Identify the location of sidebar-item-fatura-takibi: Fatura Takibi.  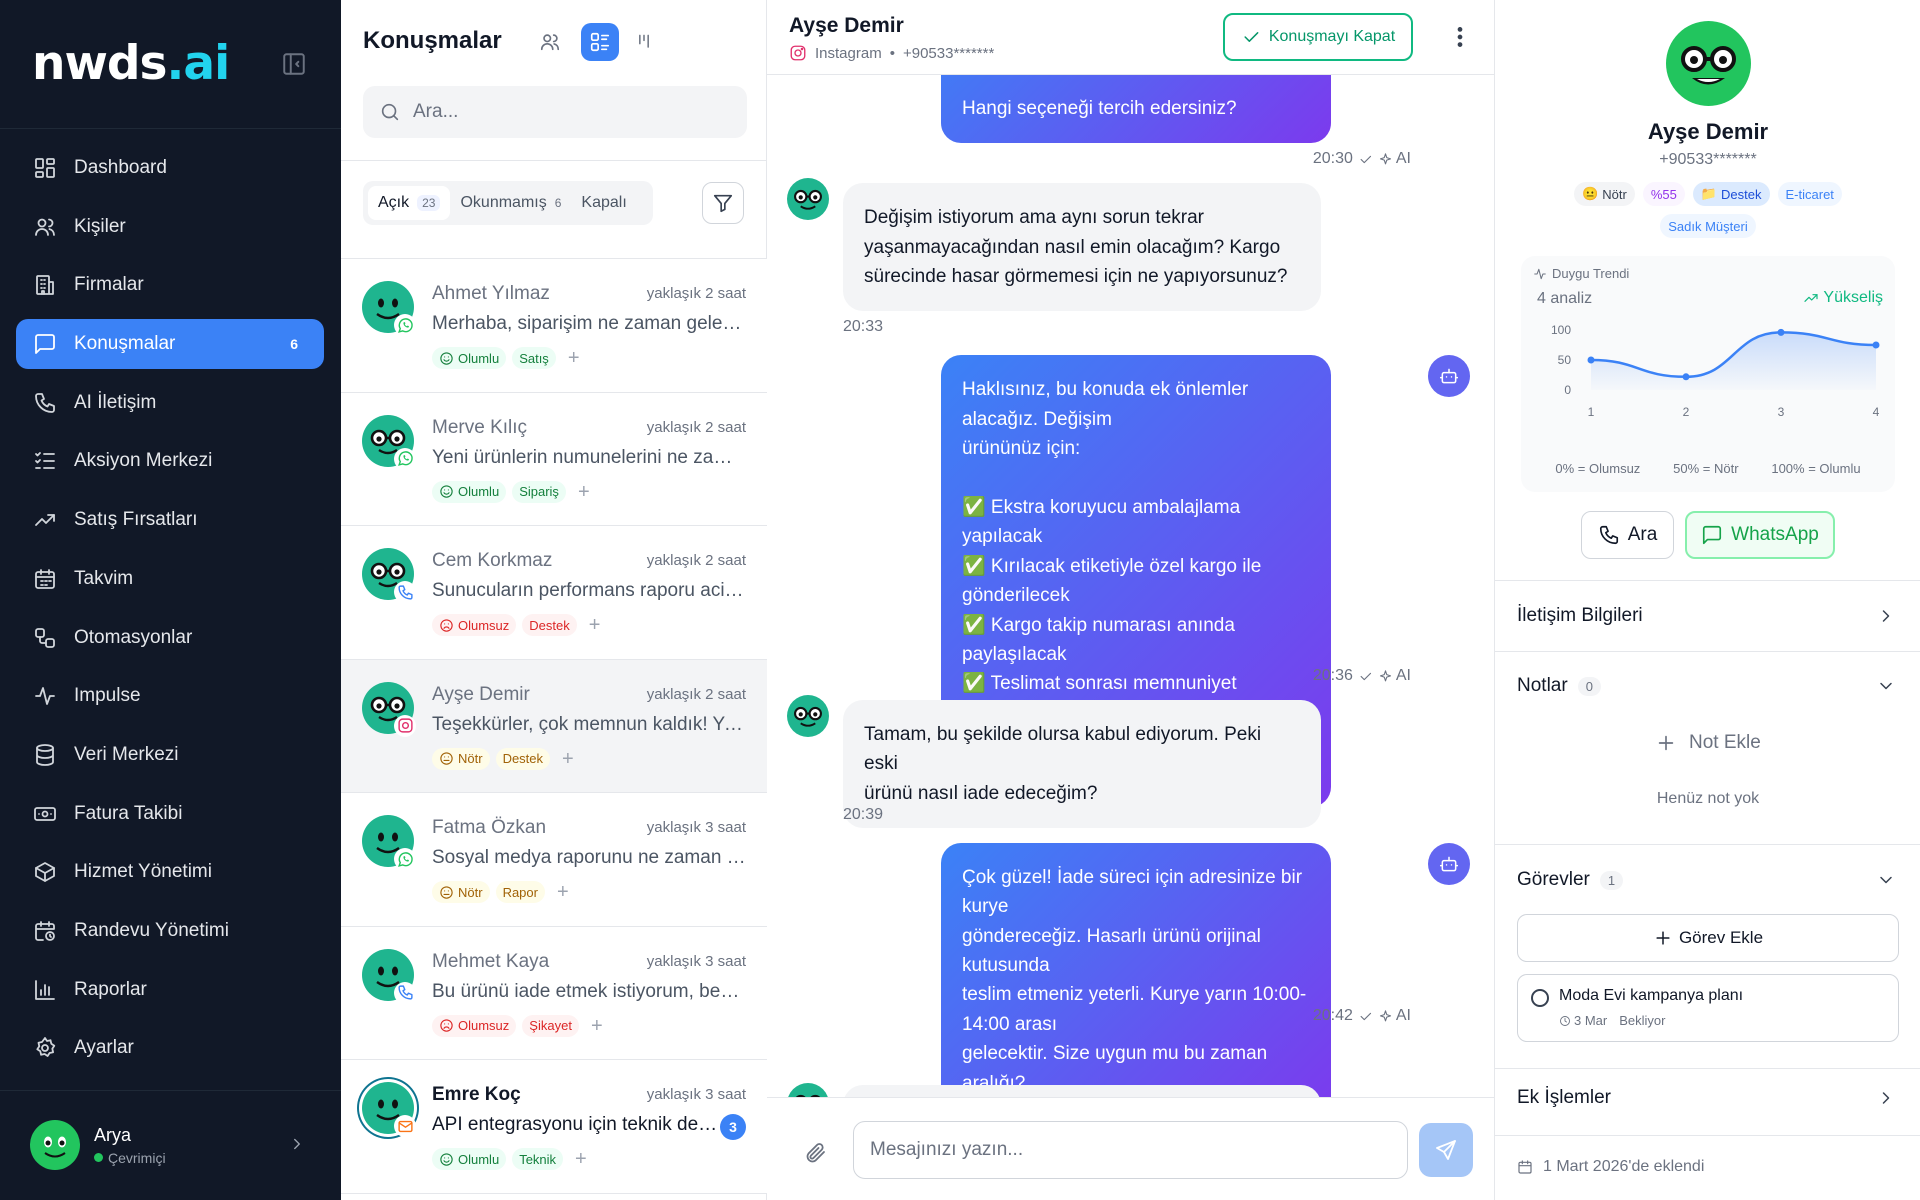
(170, 814).